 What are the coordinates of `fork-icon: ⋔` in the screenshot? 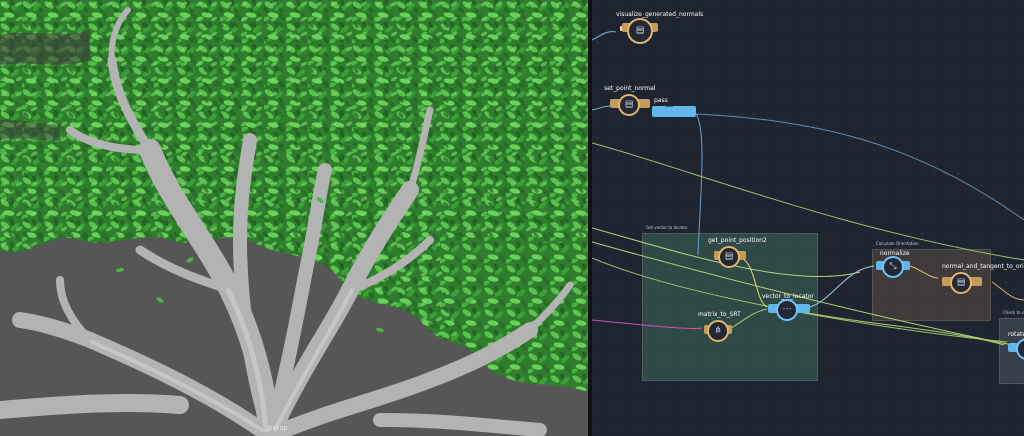 It's located at (718, 330).